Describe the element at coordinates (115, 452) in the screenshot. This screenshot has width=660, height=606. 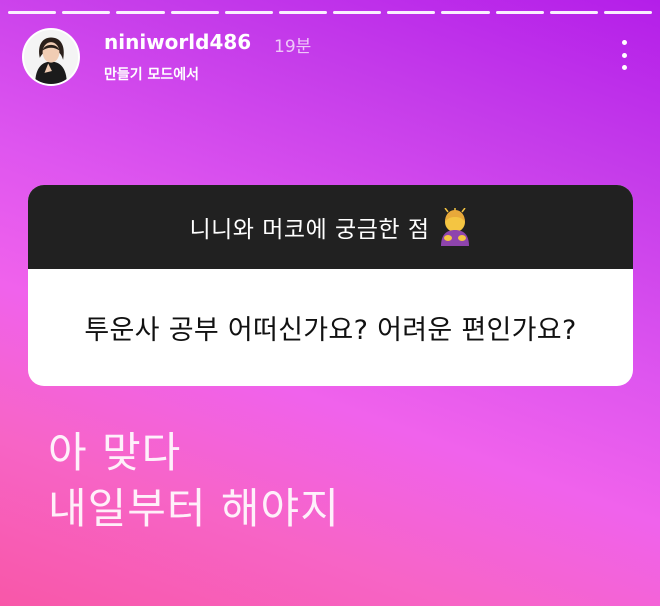
I see `reply-line-1: 아 맞다` at that location.